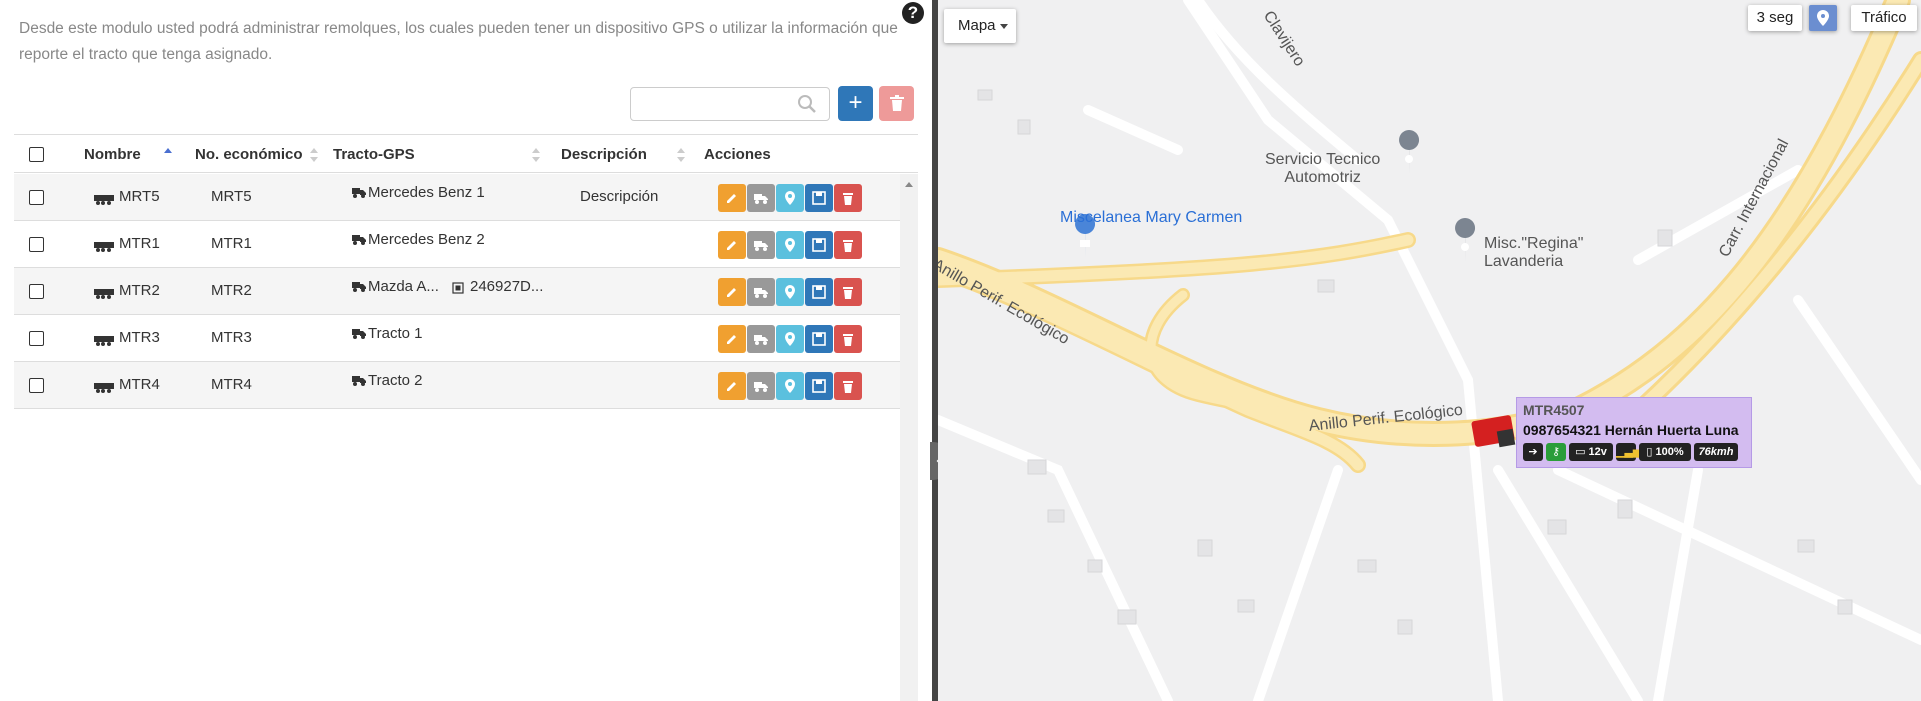 Image resolution: width=1921 pixels, height=701 pixels. I want to click on trash-icon, so click(896, 103).